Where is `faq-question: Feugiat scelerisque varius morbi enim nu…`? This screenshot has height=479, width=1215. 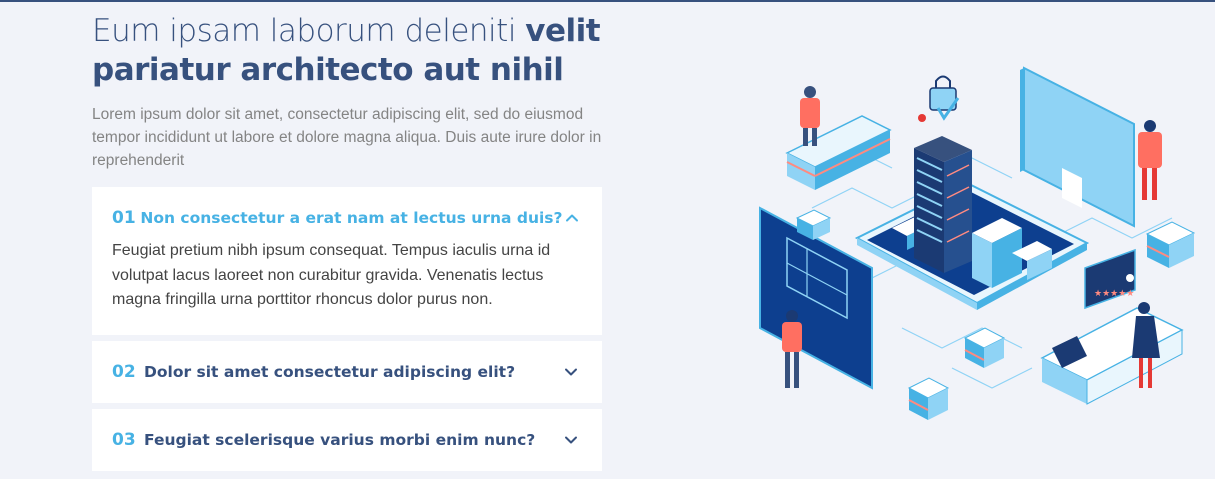 faq-question: Feugiat scelerisque varius morbi enim nu… is located at coordinates (340, 439).